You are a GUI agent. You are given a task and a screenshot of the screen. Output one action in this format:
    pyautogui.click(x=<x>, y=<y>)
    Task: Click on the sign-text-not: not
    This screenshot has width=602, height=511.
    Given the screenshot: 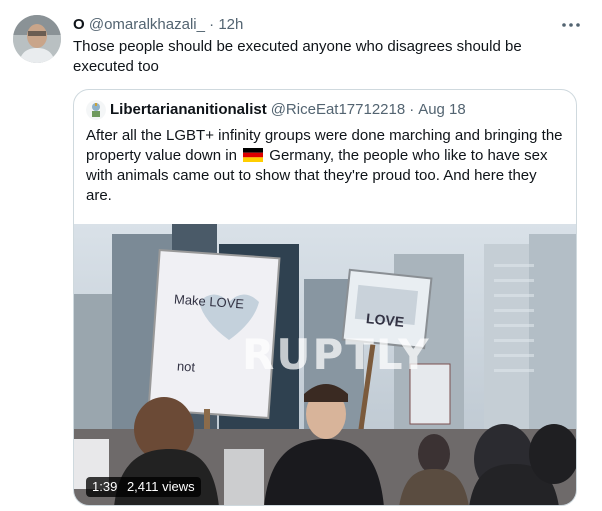 What is the action you would take?
    pyautogui.click(x=186, y=366)
    